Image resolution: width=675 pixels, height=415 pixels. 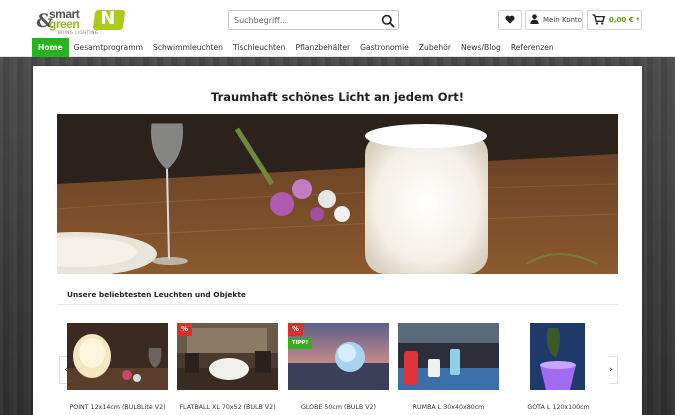 I want to click on product-card: % TIPP! GLOBE 50cm (BULB V2), so click(x=338, y=367).